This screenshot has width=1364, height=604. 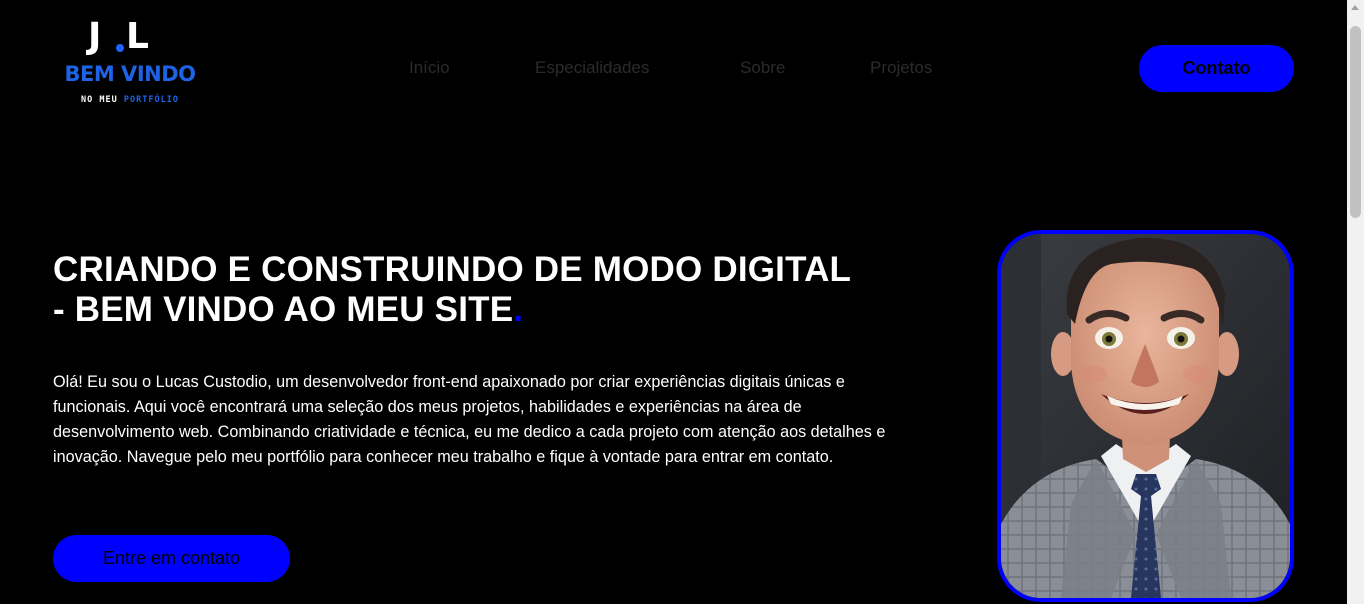 What do you see at coordinates (283, 309) in the screenshot?
I see `hero-title-line2: - BEM VINDO AO MEU SITE` at bounding box center [283, 309].